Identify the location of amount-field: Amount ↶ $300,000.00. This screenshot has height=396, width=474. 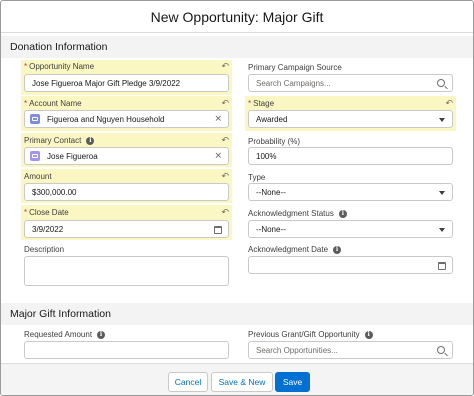
(126, 186).